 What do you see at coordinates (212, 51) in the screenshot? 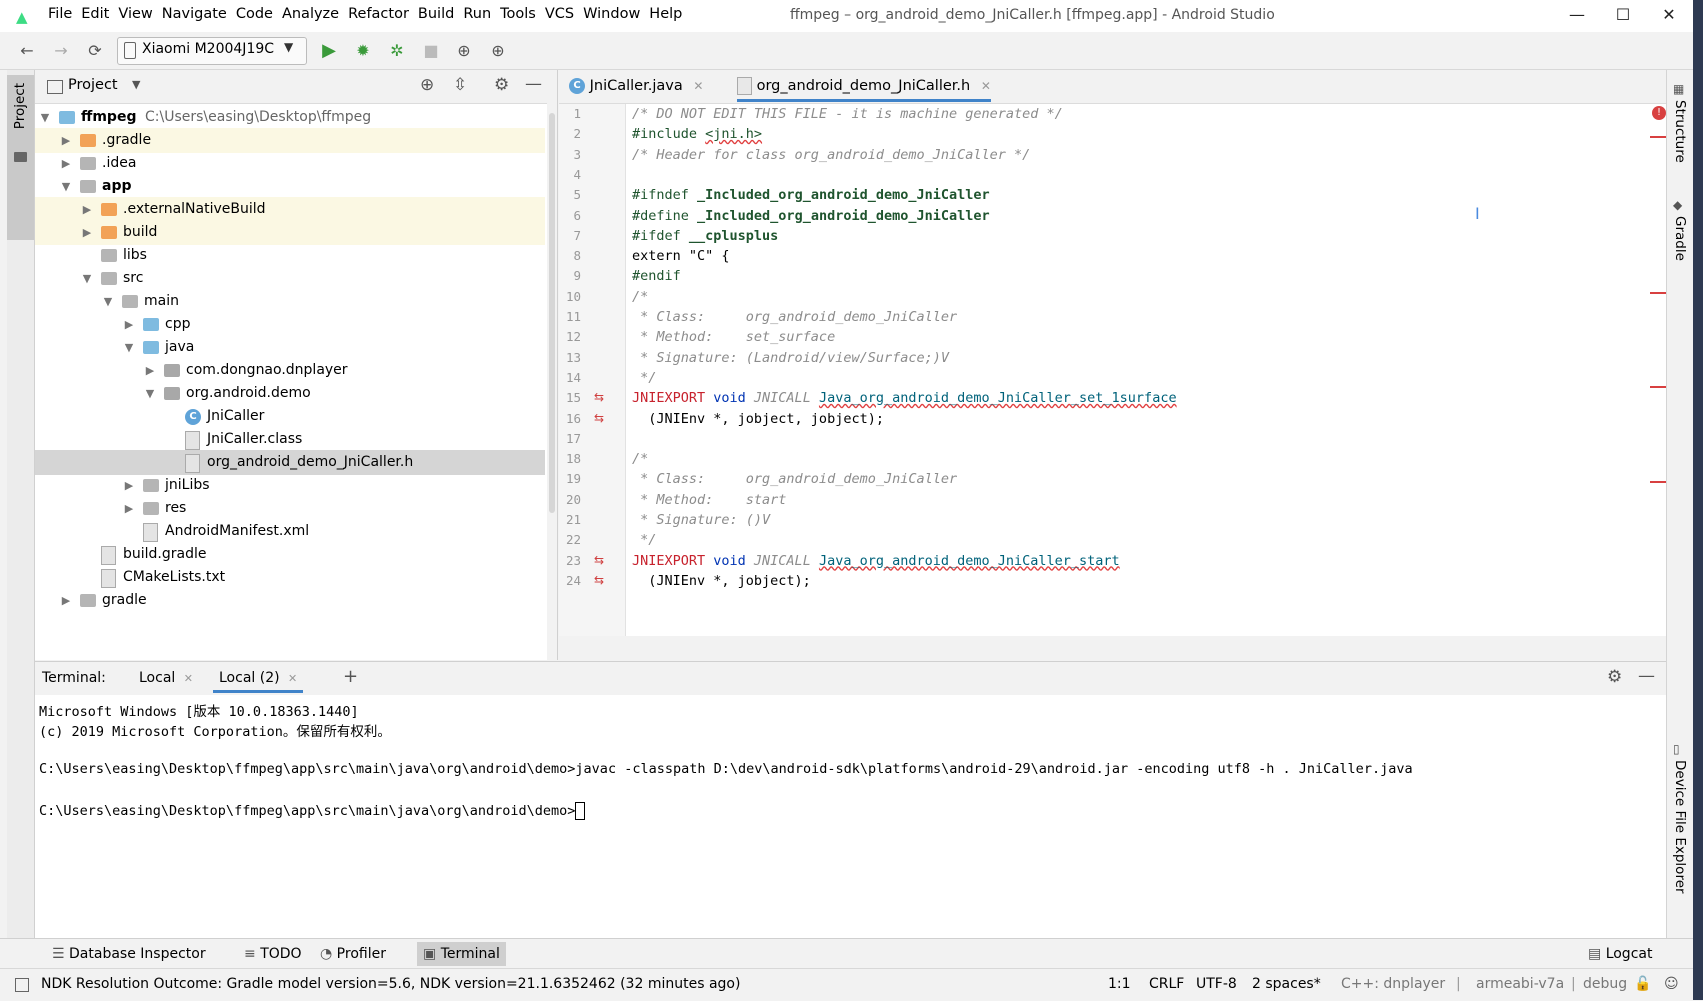
I see `device-selector: Xiaomi M2004J19C ▼` at bounding box center [212, 51].